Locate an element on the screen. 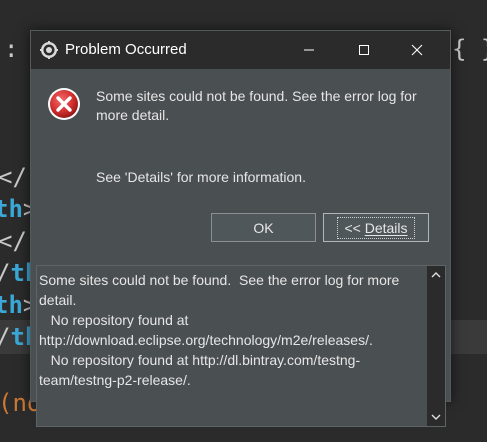 The image size is (487, 442). close-icon is located at coordinates (417, 50).